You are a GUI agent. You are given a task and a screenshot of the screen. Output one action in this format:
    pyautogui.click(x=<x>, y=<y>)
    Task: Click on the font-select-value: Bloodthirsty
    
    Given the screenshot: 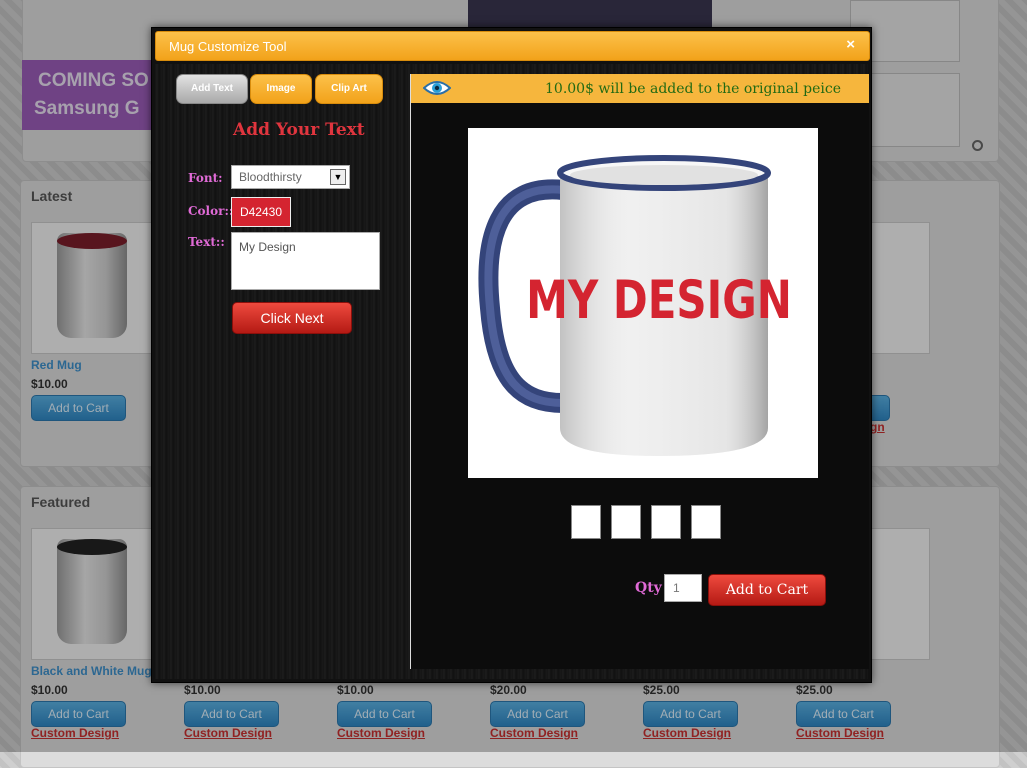 What is the action you would take?
    pyautogui.click(x=270, y=177)
    